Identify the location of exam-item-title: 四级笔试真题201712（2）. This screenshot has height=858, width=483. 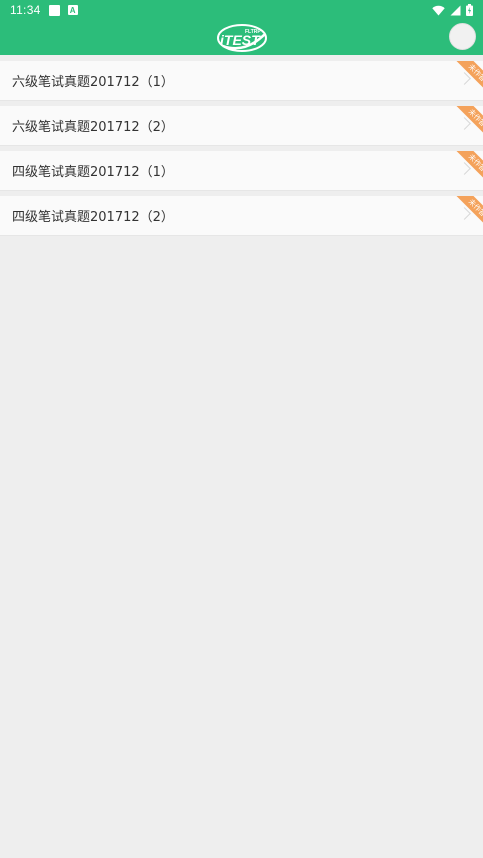
(93, 217).